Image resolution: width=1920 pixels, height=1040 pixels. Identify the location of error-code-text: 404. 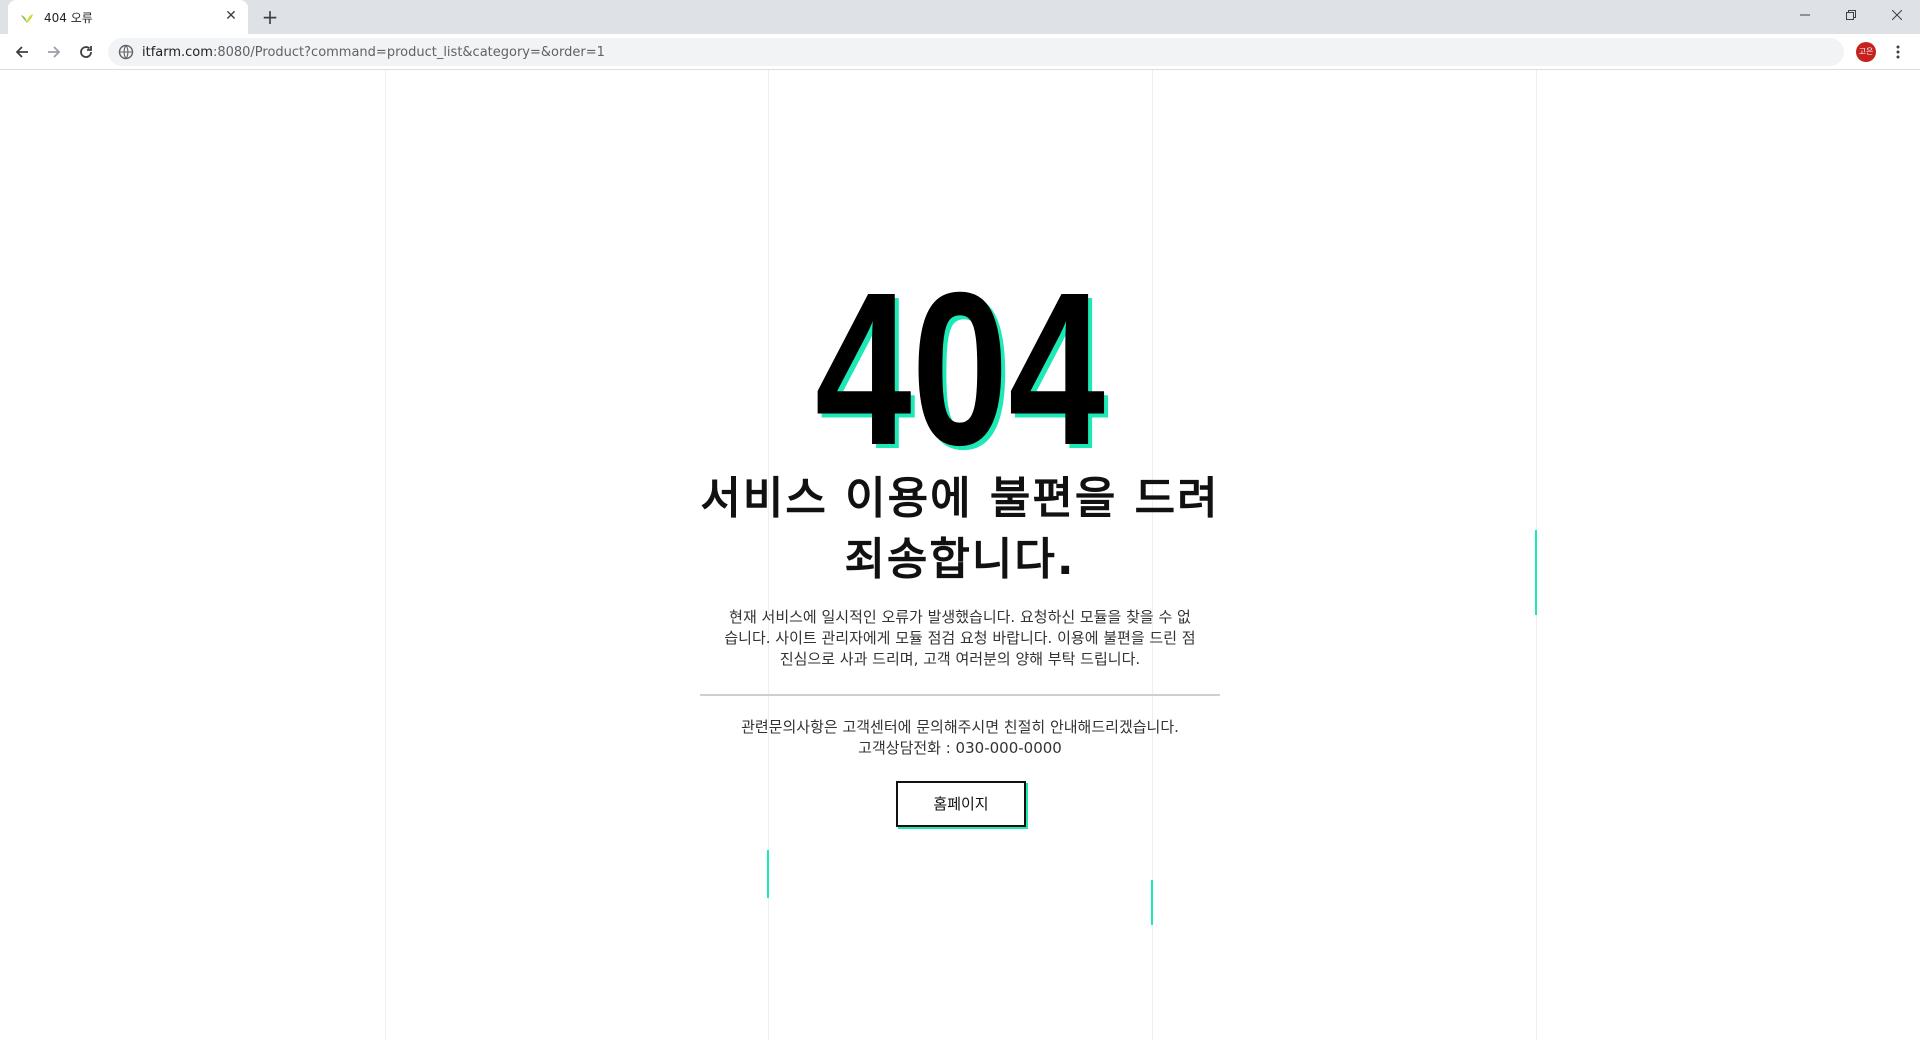
(960, 370).